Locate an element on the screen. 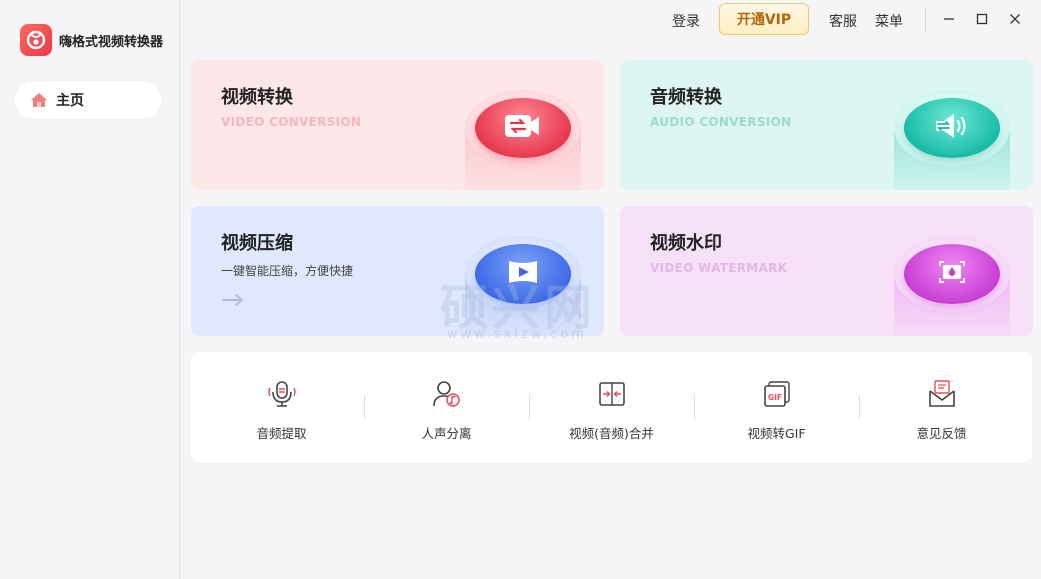 The width and height of the screenshot is (1041, 579). tool-video-to-gif: GIF 视频转GIF is located at coordinates (776, 407).